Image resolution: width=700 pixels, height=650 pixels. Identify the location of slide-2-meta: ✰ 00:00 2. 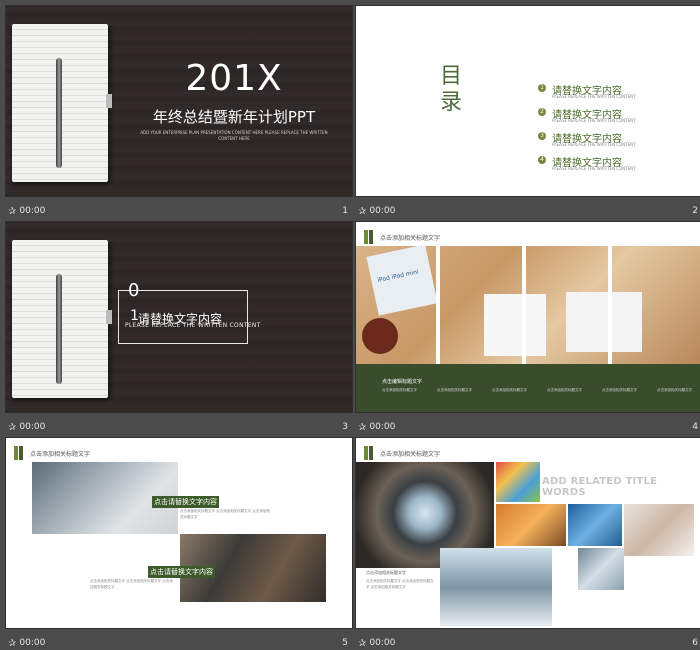
(528, 211).